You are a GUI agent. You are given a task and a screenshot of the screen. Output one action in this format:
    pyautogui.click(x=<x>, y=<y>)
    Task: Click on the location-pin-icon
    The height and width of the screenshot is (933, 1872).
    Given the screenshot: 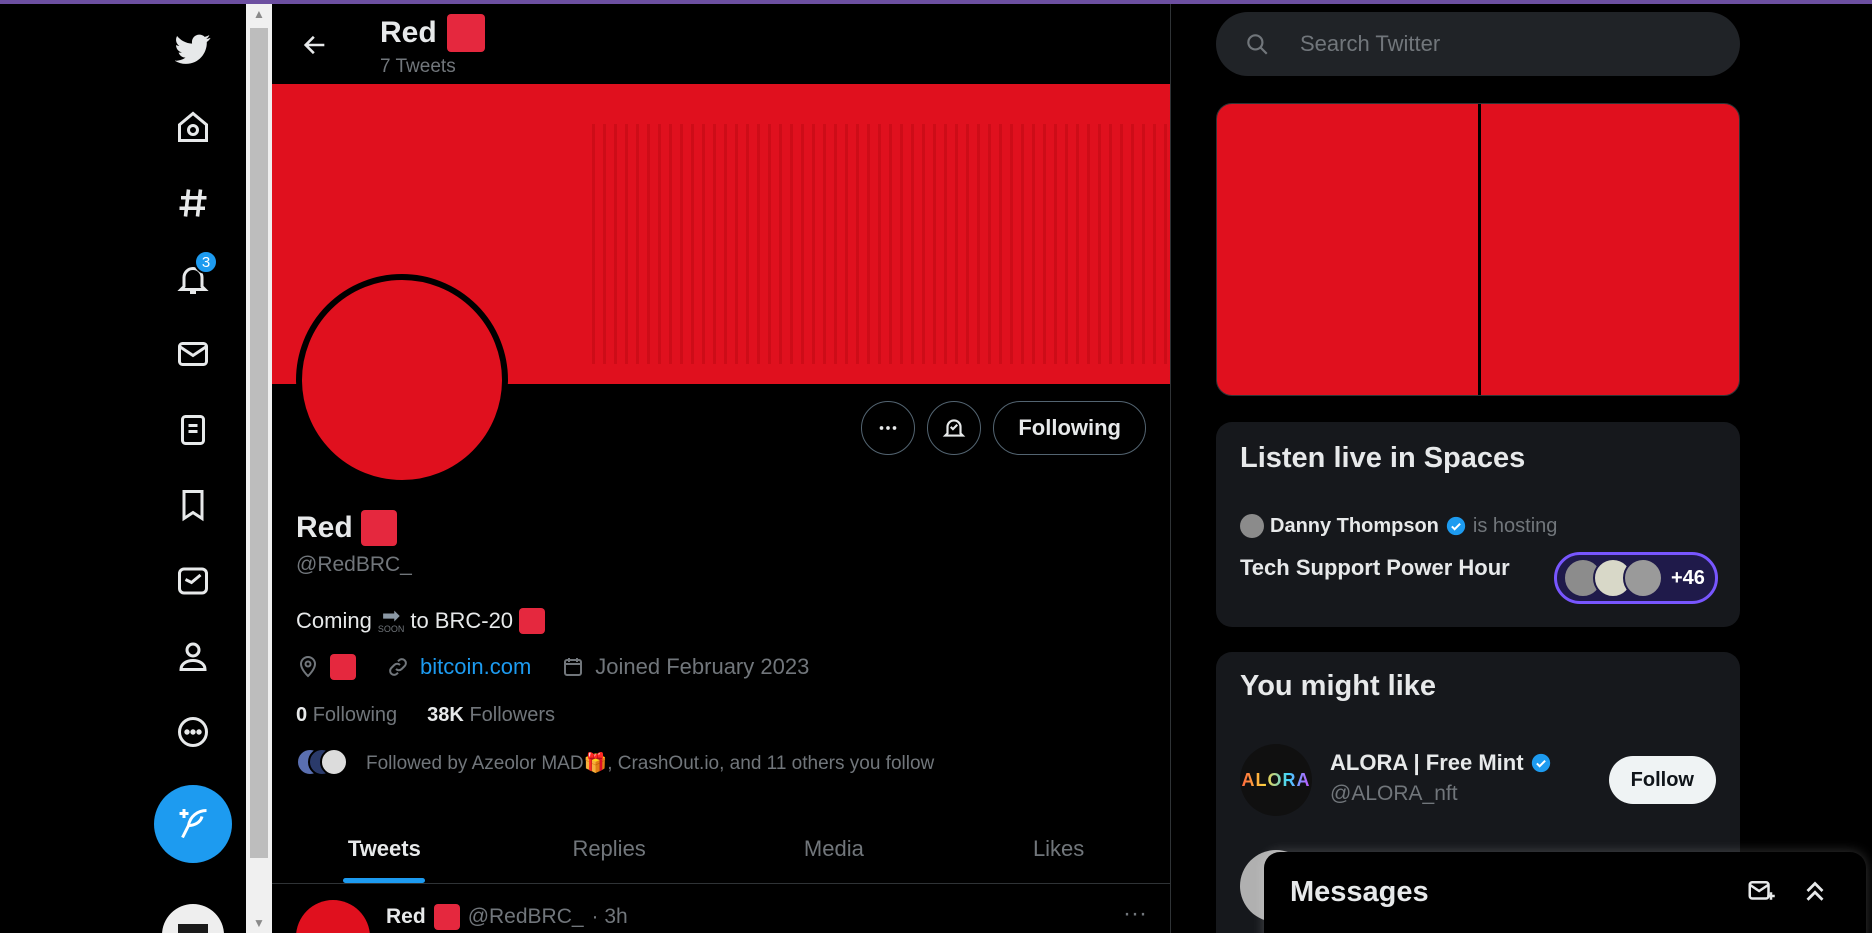 What is the action you would take?
    pyautogui.click(x=308, y=667)
    